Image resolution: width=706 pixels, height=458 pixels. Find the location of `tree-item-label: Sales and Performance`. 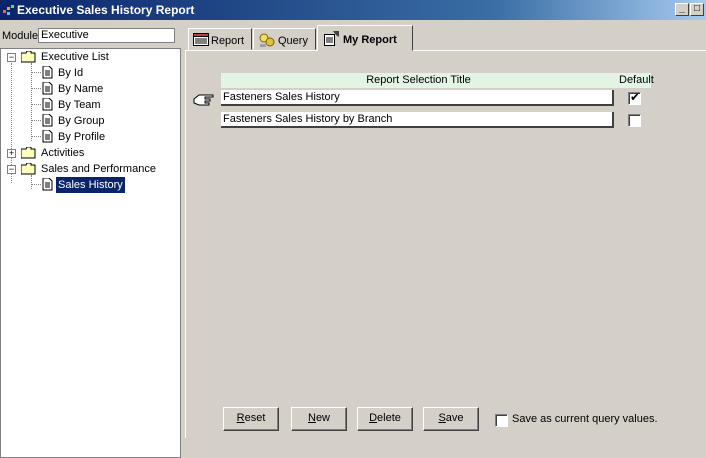

tree-item-label: Sales and Performance is located at coordinates (98, 169).